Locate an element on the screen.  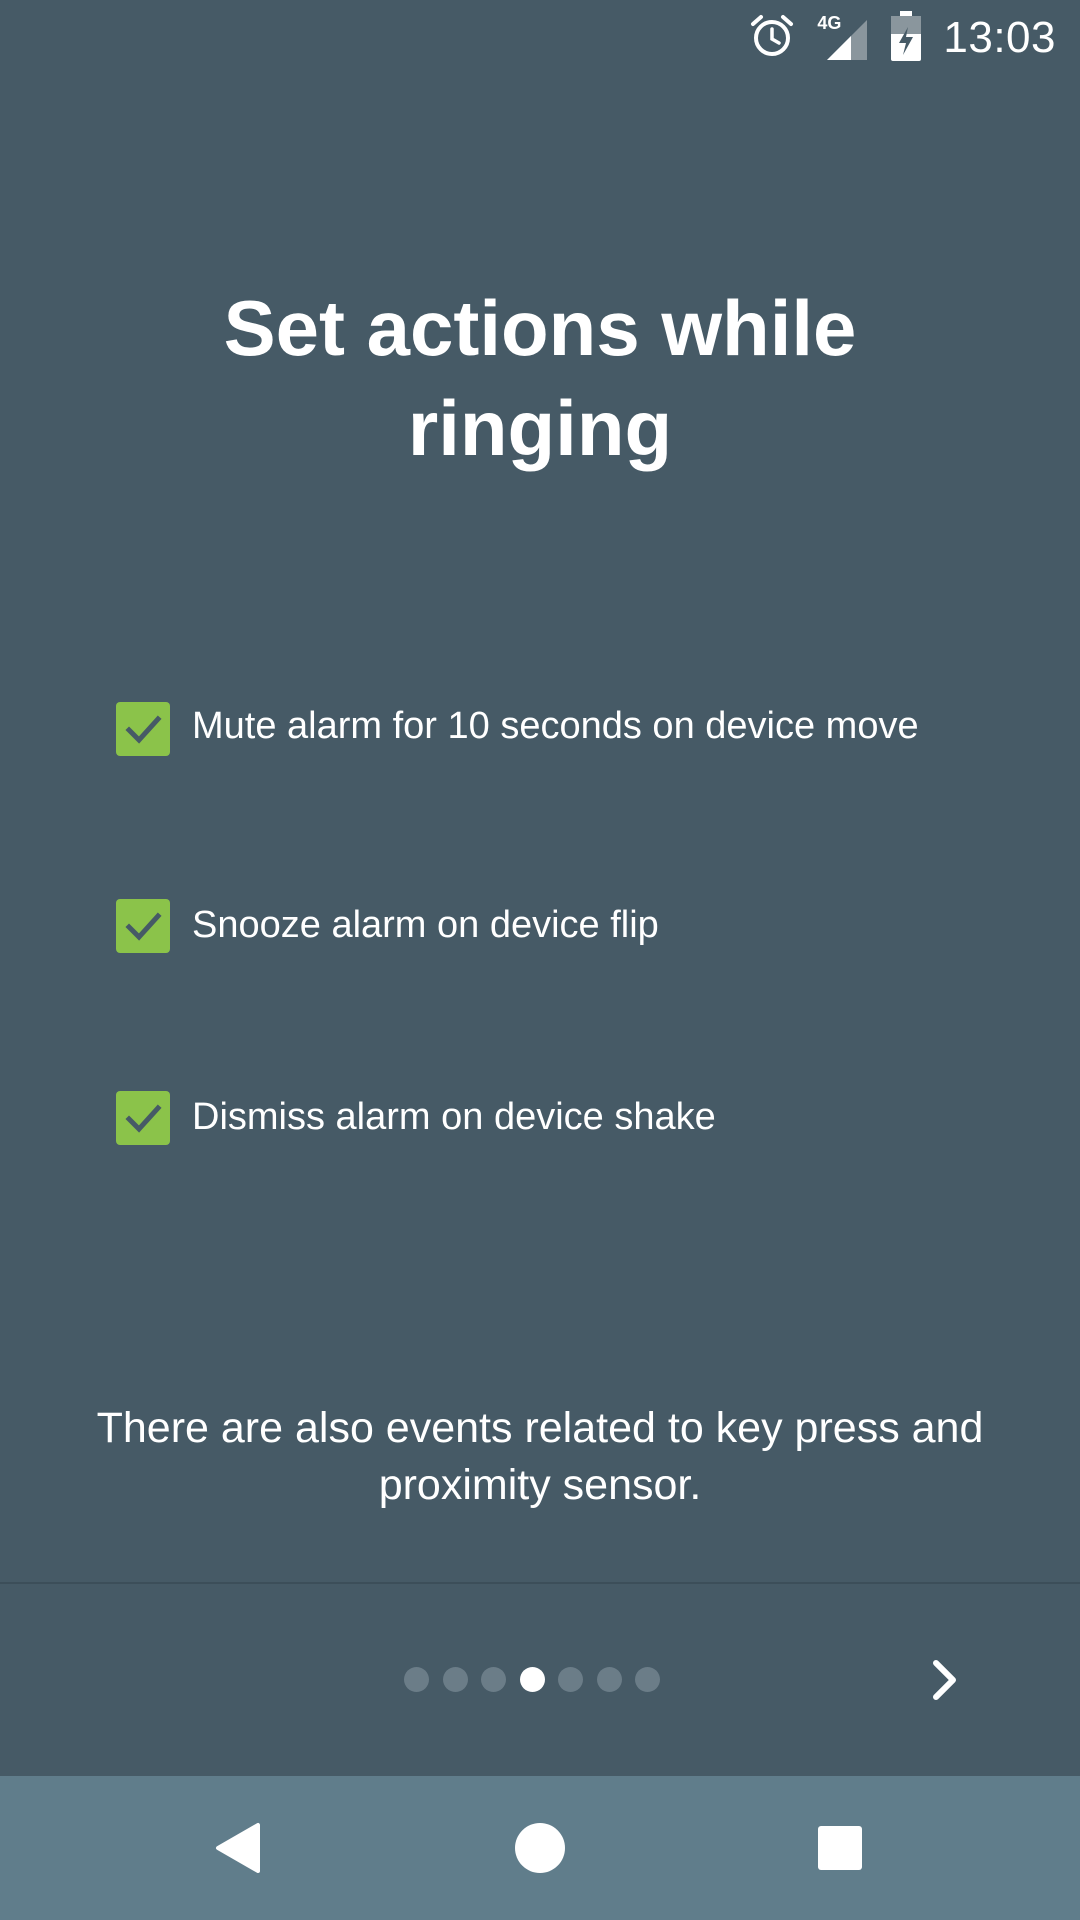
mute-on-move-label: Mute alarm for 10 seconds on device move is located at coordinates (555, 726).